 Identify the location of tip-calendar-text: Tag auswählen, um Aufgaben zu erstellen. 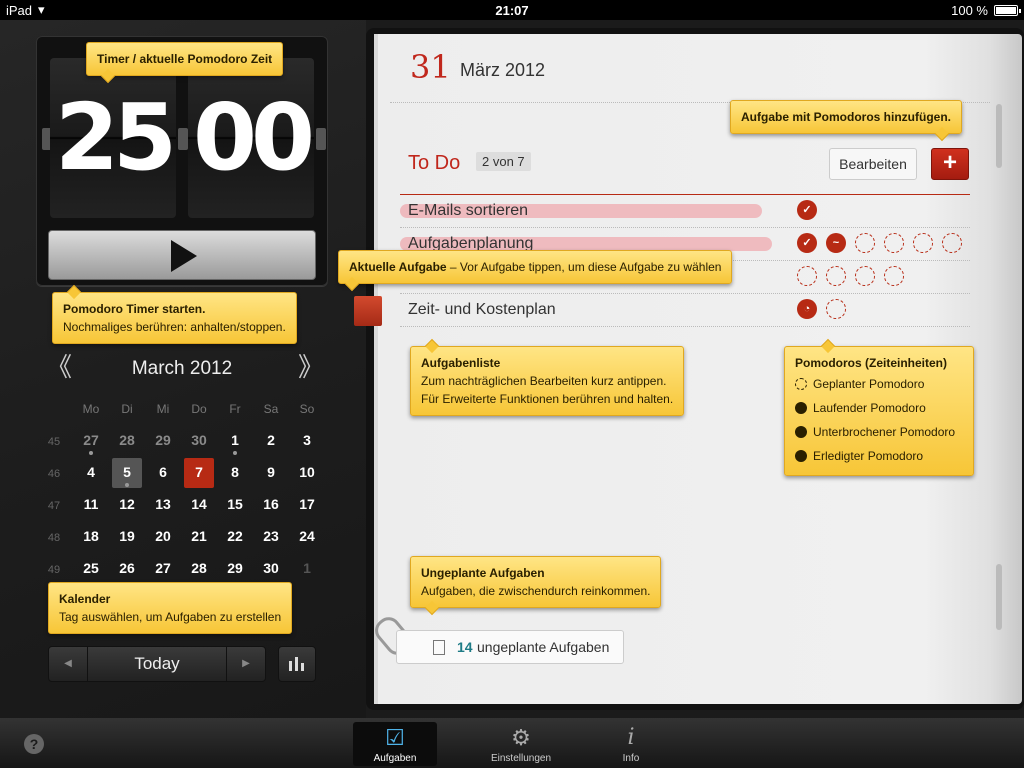
(170, 617).